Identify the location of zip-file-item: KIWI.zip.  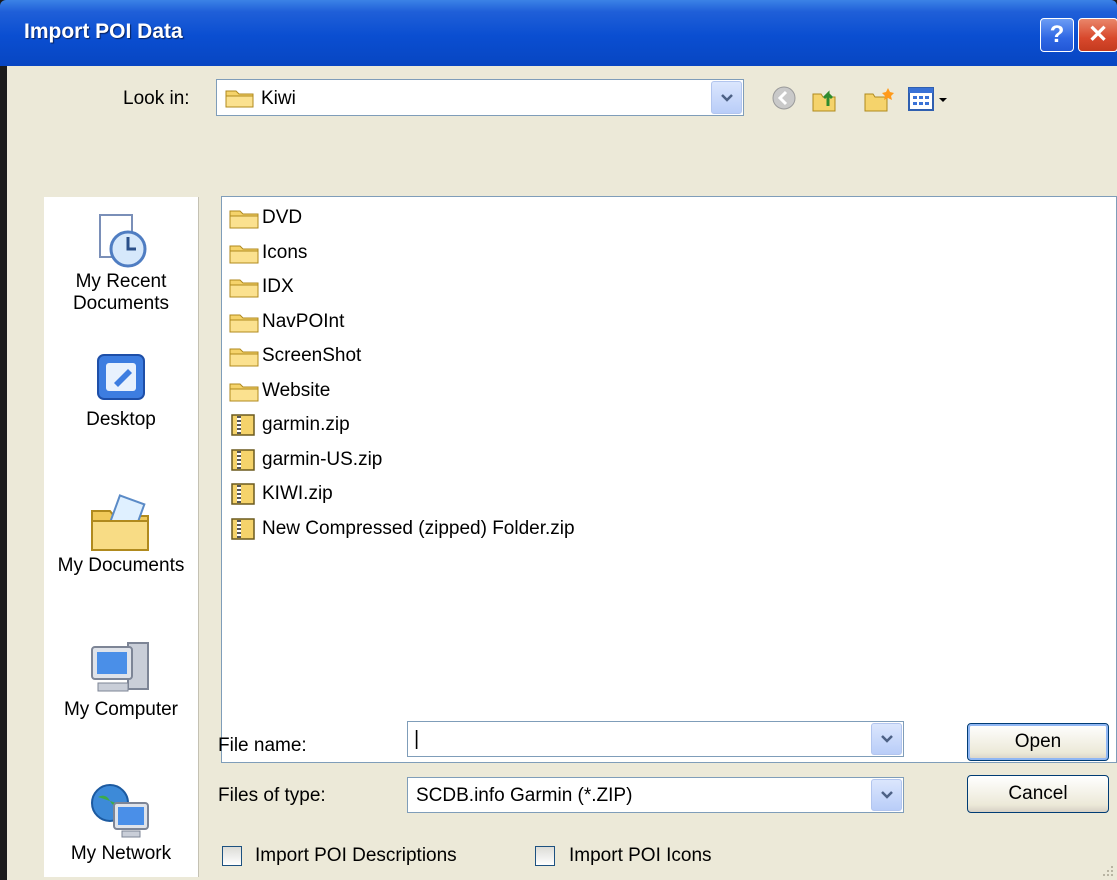
(280, 494).